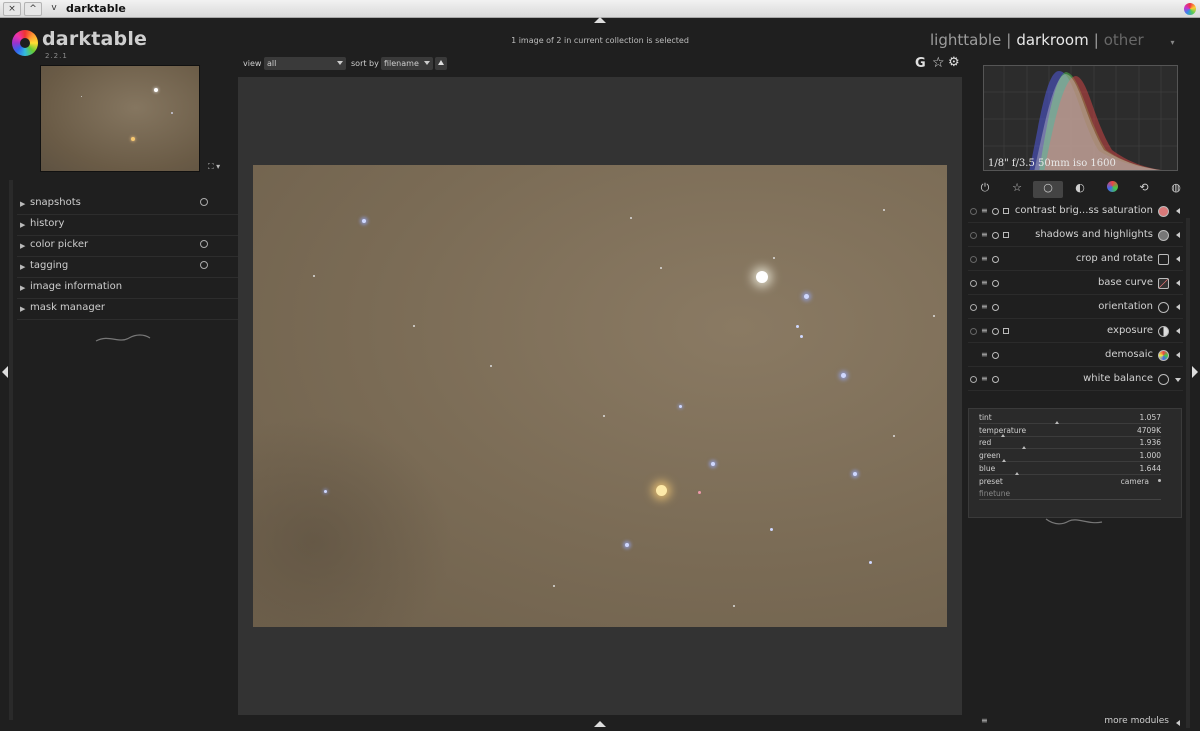 The image size is (1200, 731). I want to click on module-base-curve: ≡ base curve, so click(1075, 284).